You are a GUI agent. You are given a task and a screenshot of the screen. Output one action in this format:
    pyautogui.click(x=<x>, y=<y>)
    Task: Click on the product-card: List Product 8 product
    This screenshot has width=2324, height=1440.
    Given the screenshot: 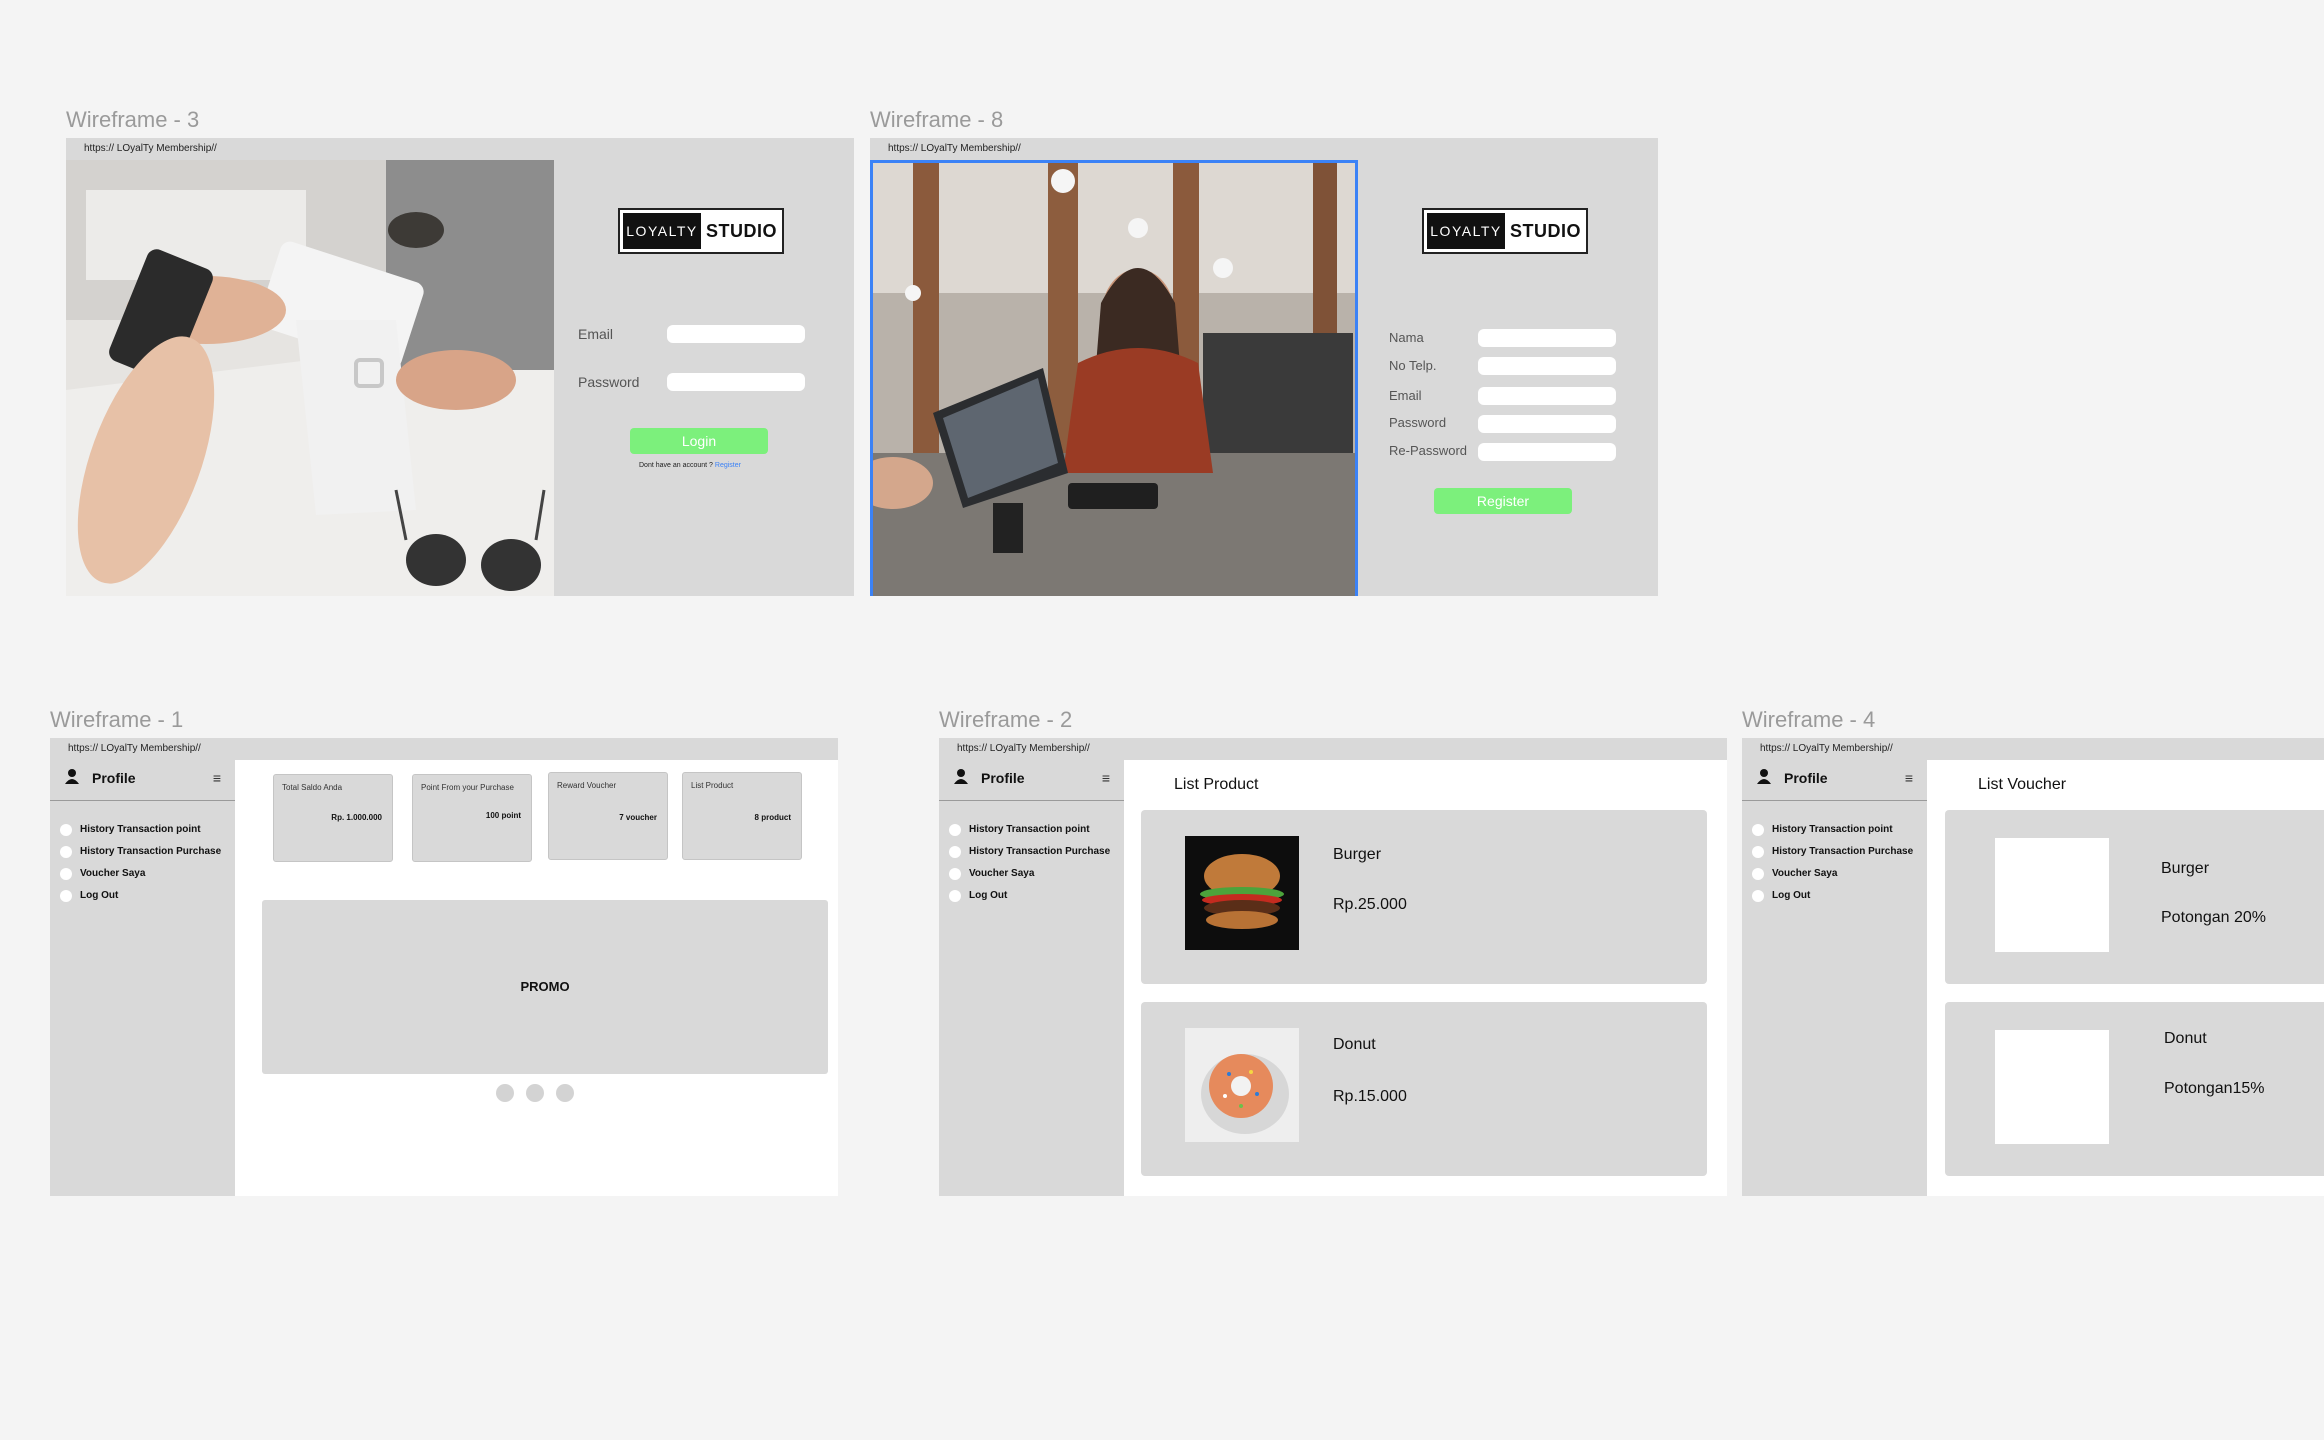 What is the action you would take?
    pyautogui.click(x=742, y=816)
    